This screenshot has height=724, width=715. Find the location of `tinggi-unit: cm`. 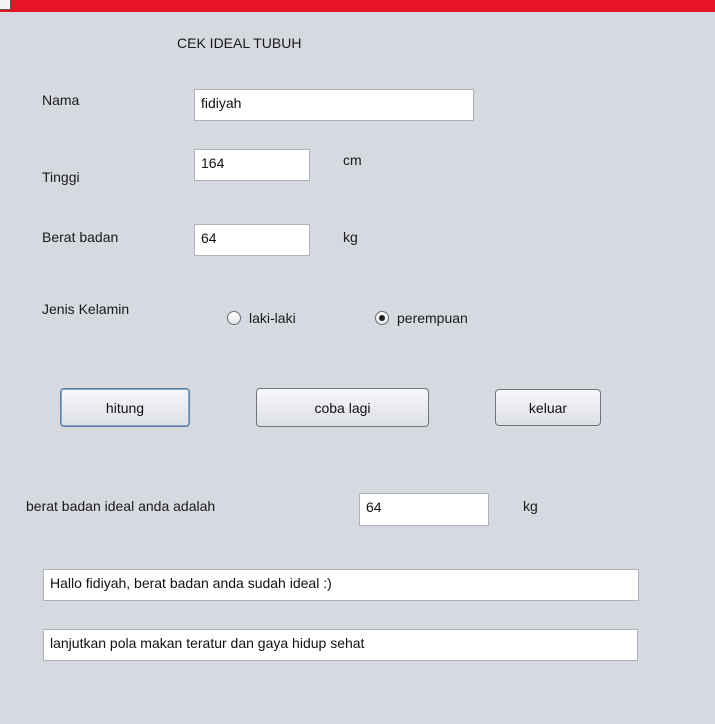

tinggi-unit: cm is located at coordinates (352, 160).